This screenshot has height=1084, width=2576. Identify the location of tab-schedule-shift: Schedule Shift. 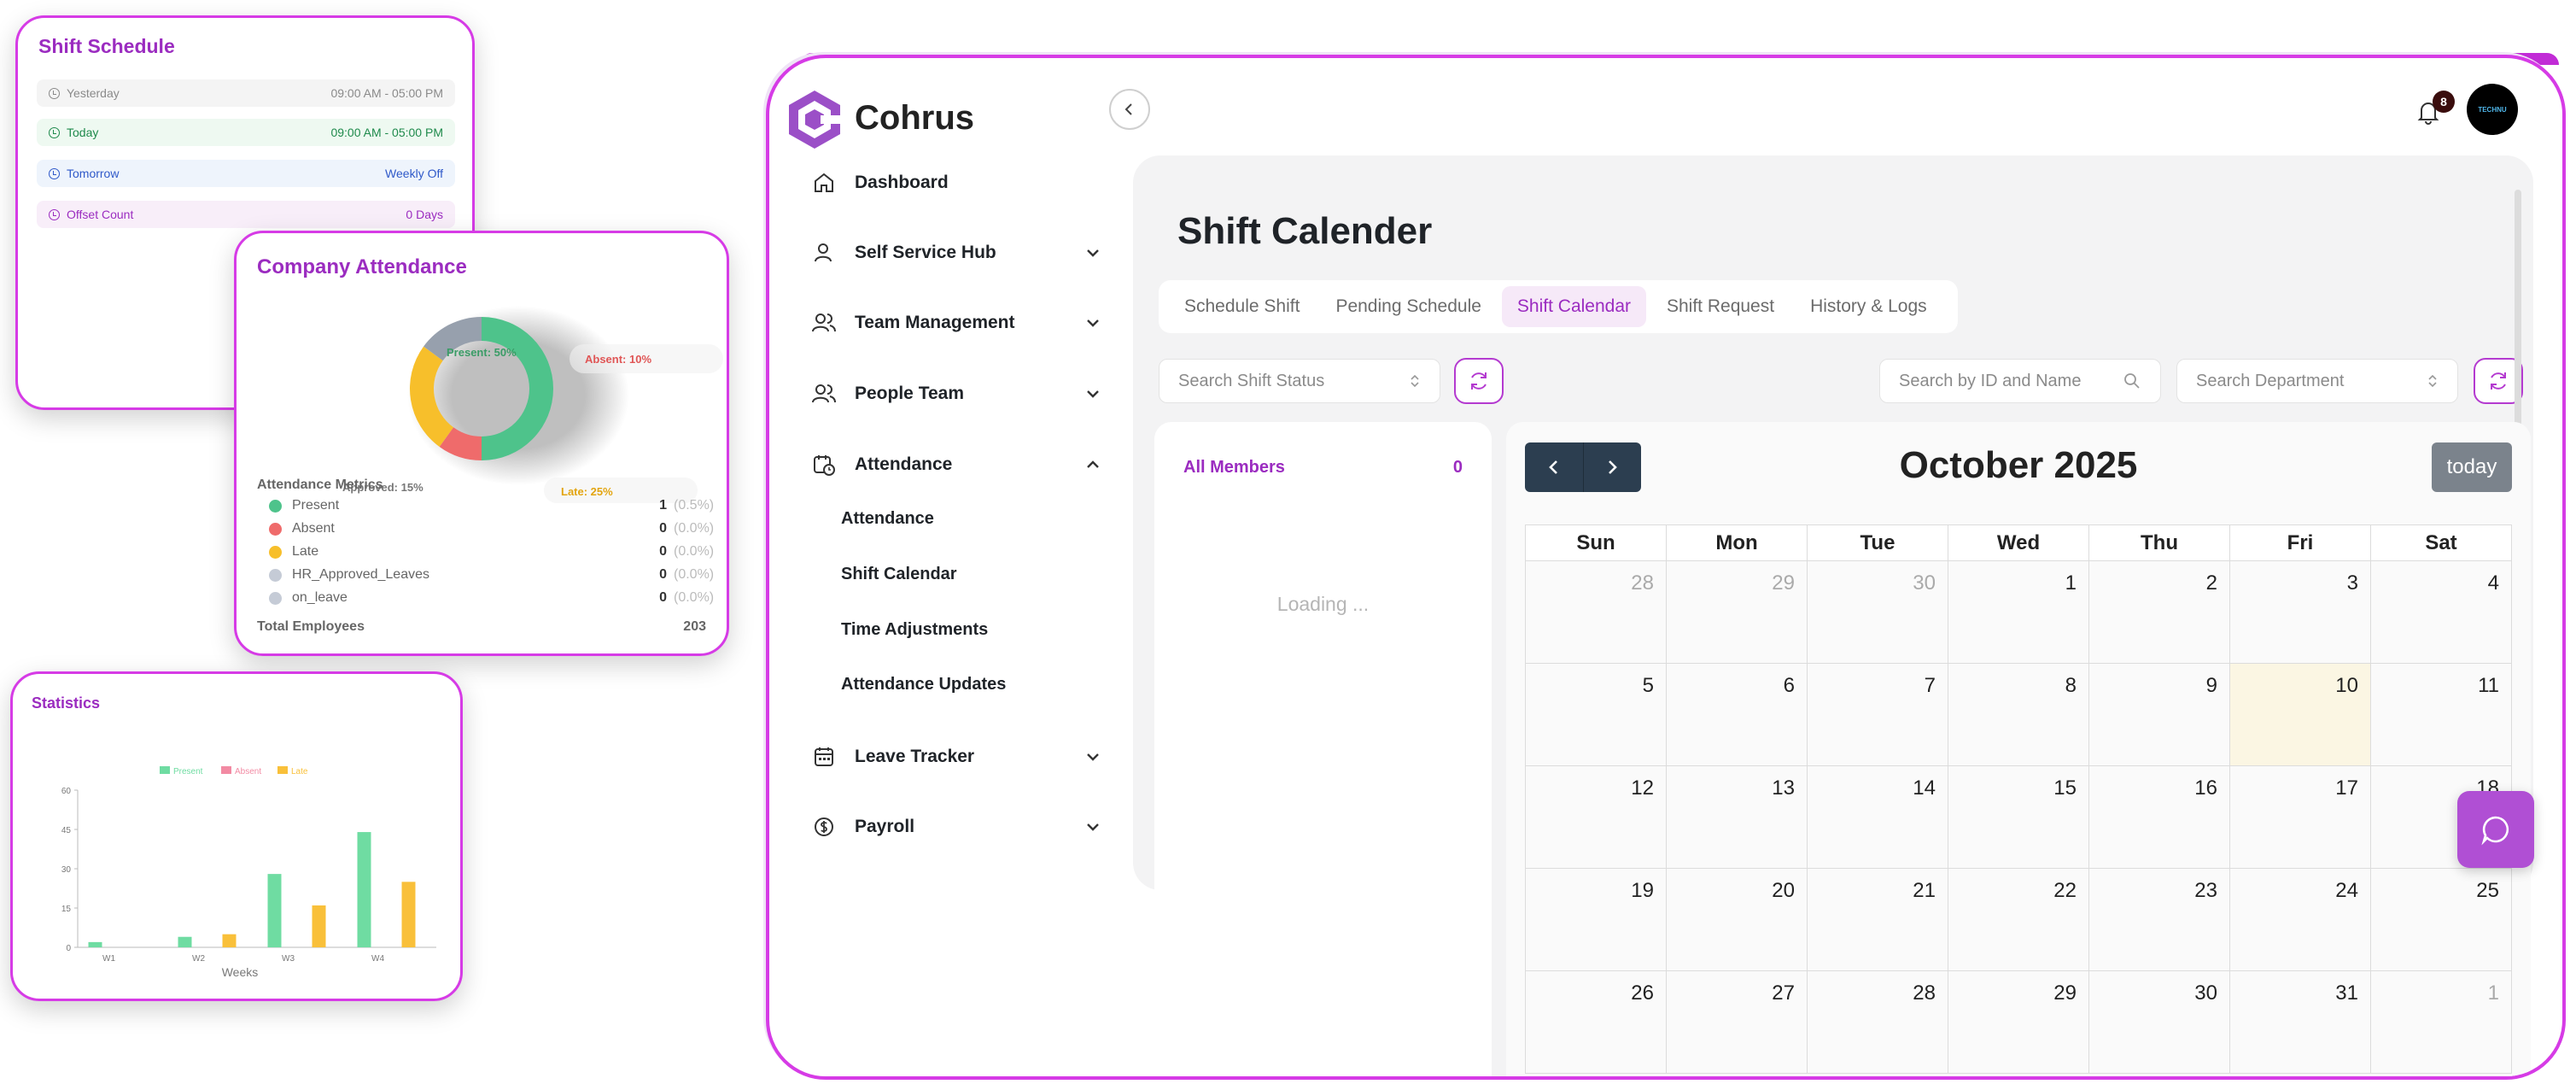
(1242, 306).